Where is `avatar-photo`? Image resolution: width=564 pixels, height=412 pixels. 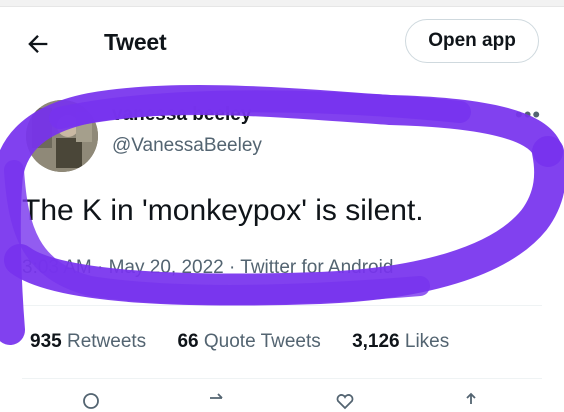 avatar-photo is located at coordinates (62, 136).